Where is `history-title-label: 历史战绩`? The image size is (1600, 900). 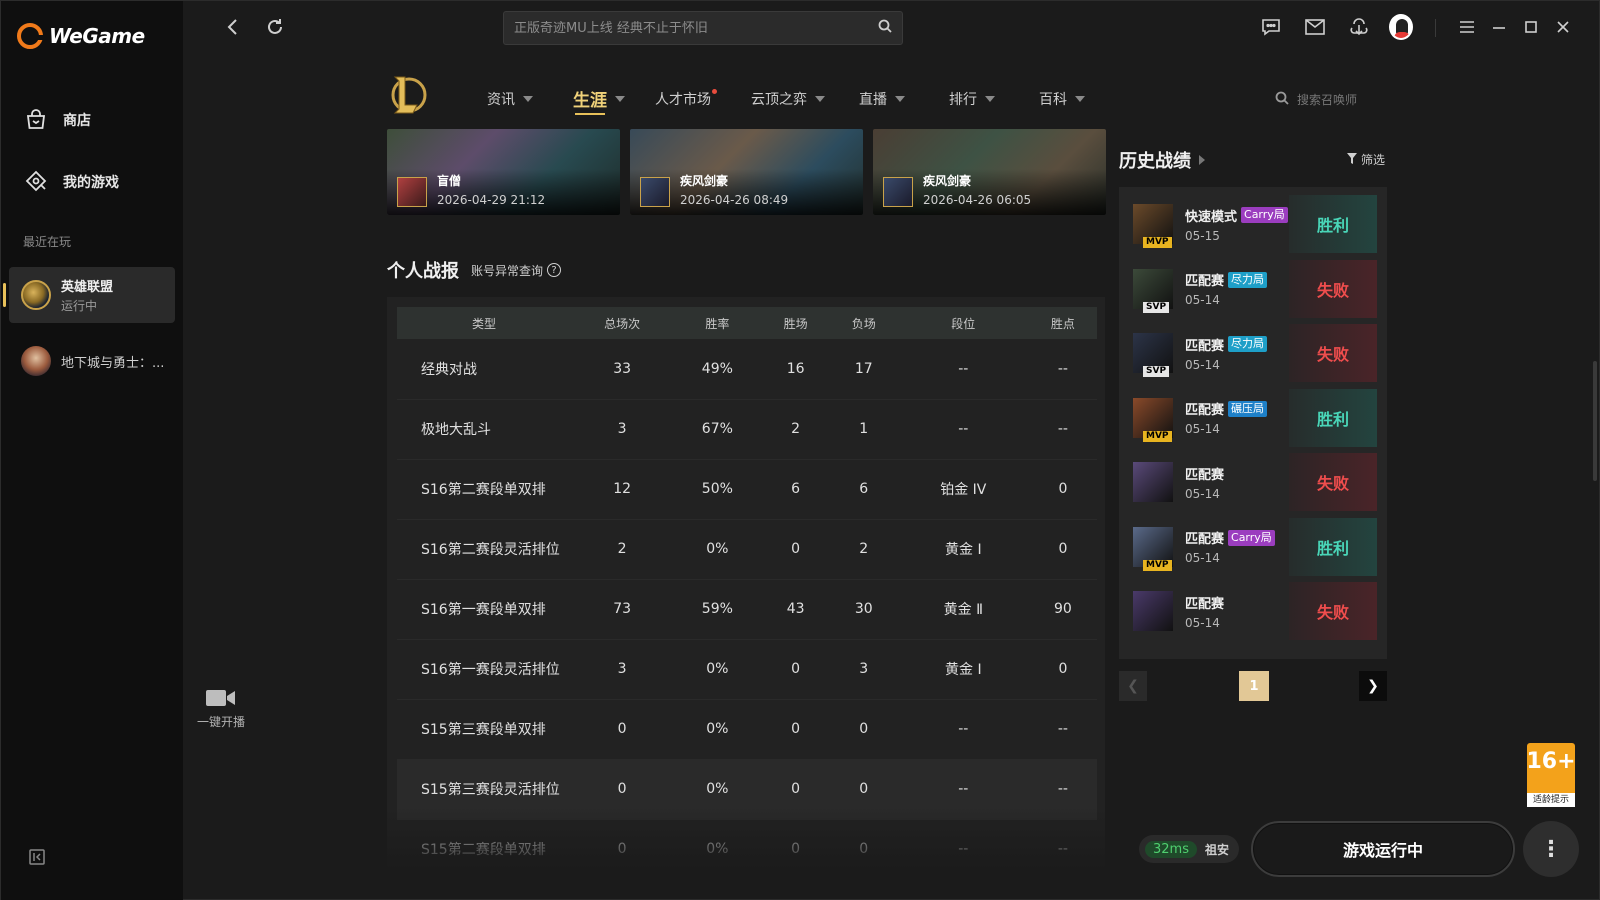
history-title-label: 历史战绩 is located at coordinates (1155, 161).